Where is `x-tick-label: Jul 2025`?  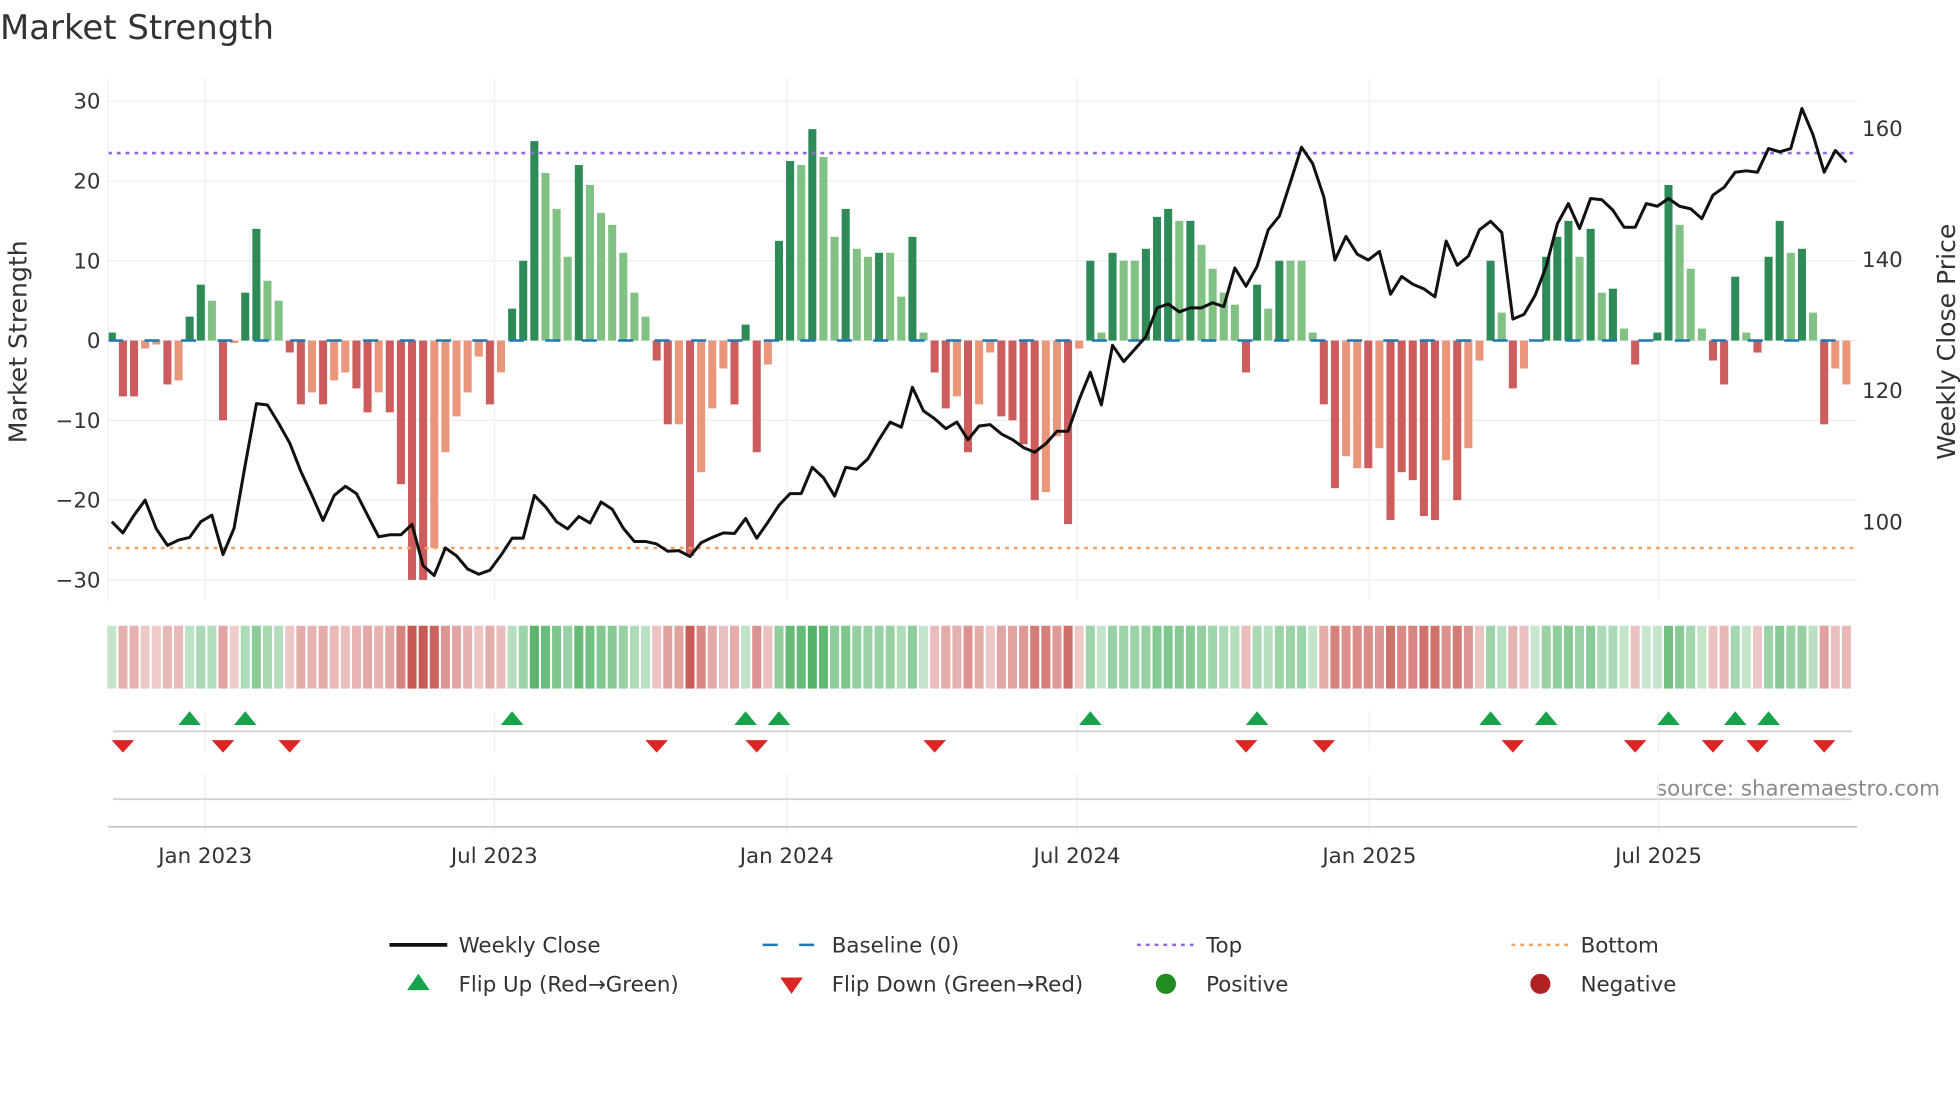
x-tick-label: Jul 2025 is located at coordinates (1657, 856).